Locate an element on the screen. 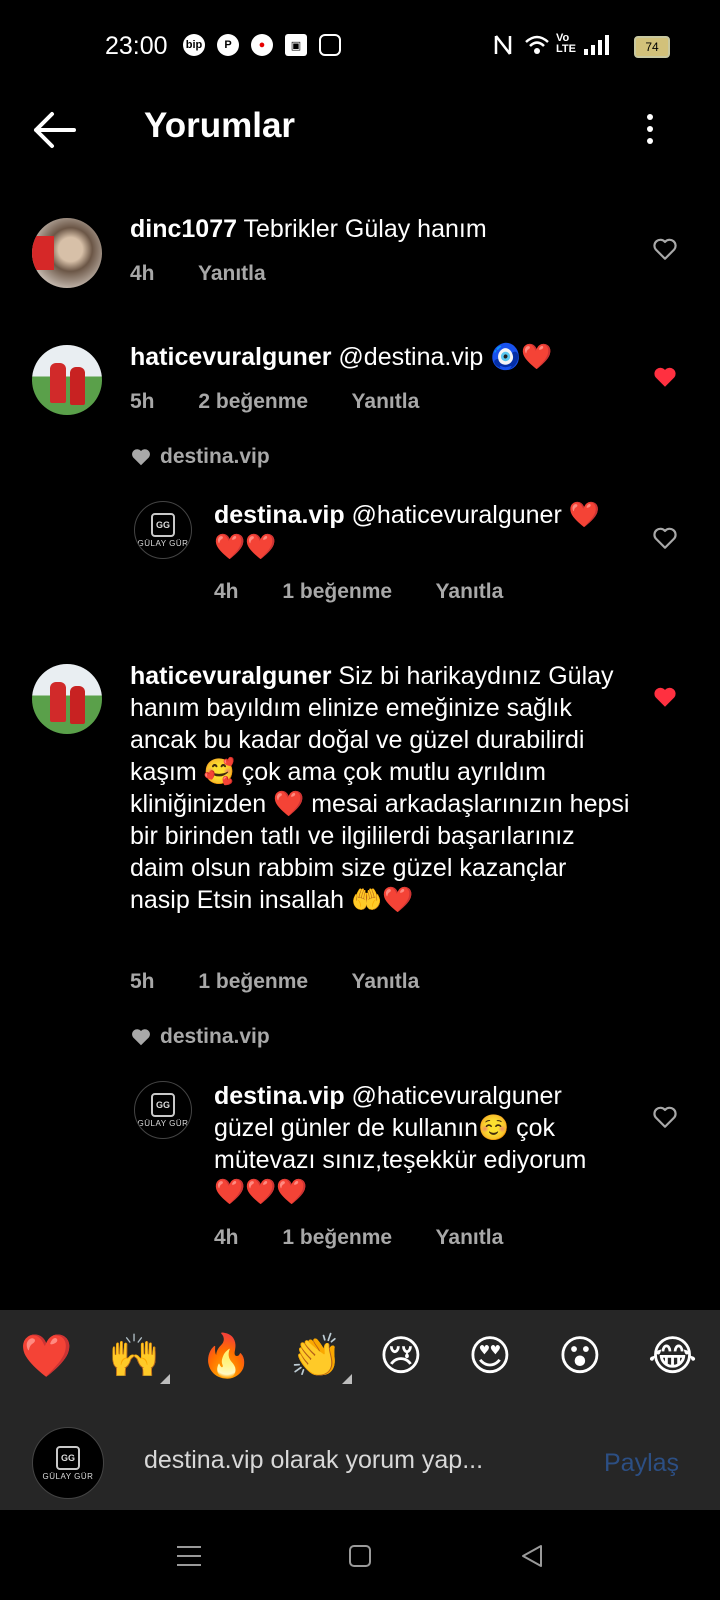 The image size is (720, 1600). emoji-button-clap: 👏 is located at coordinates (321, 1358).